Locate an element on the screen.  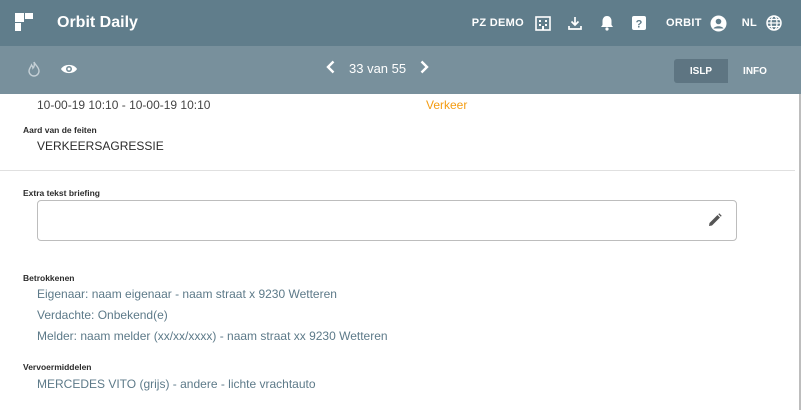
record-pager: 33 van 55 is located at coordinates (377, 68).